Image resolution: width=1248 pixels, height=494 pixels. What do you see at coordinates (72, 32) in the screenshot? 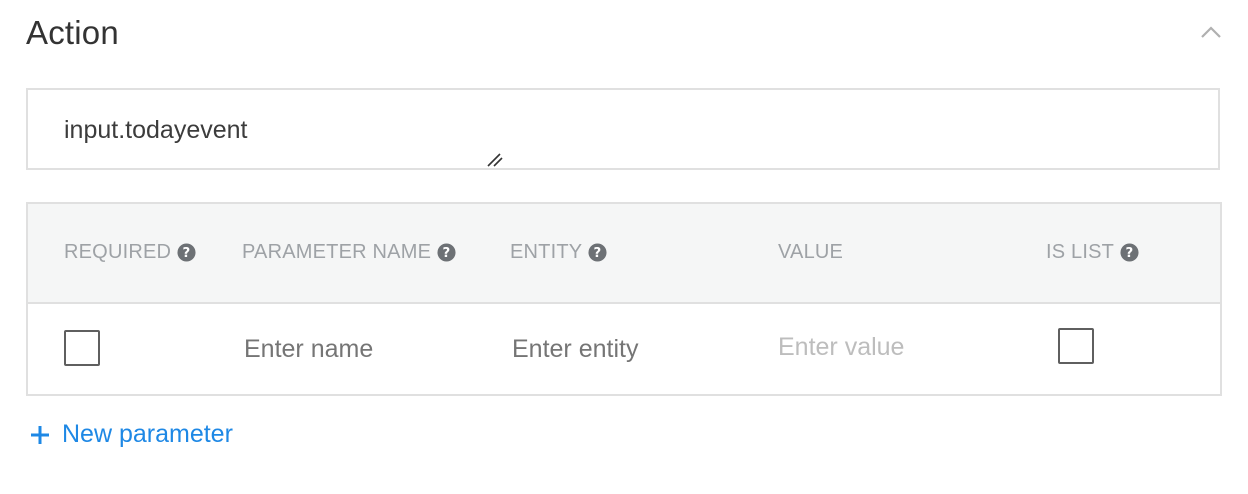
I see `section-title: Action` at bounding box center [72, 32].